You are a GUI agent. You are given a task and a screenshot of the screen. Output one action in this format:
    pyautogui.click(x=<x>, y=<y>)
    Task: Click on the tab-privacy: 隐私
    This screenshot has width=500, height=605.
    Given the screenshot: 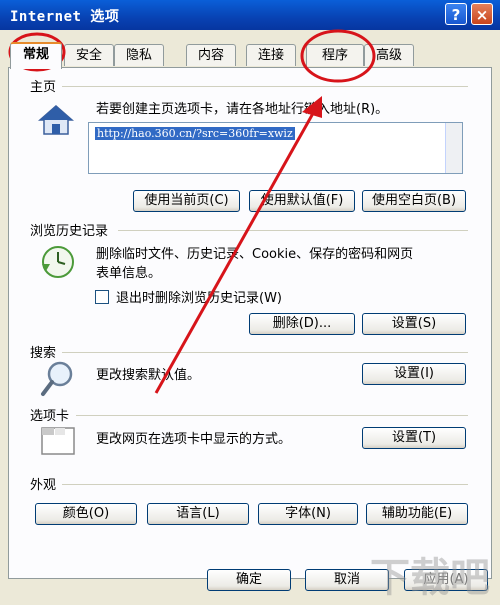 What is the action you would take?
    pyautogui.click(x=139, y=55)
    